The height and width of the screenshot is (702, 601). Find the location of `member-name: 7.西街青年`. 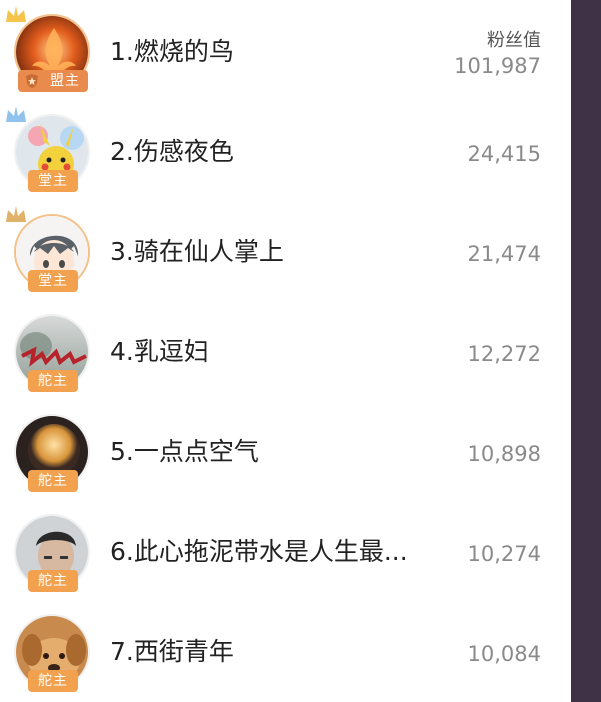

member-name: 7.西街青年 is located at coordinates (172, 651).